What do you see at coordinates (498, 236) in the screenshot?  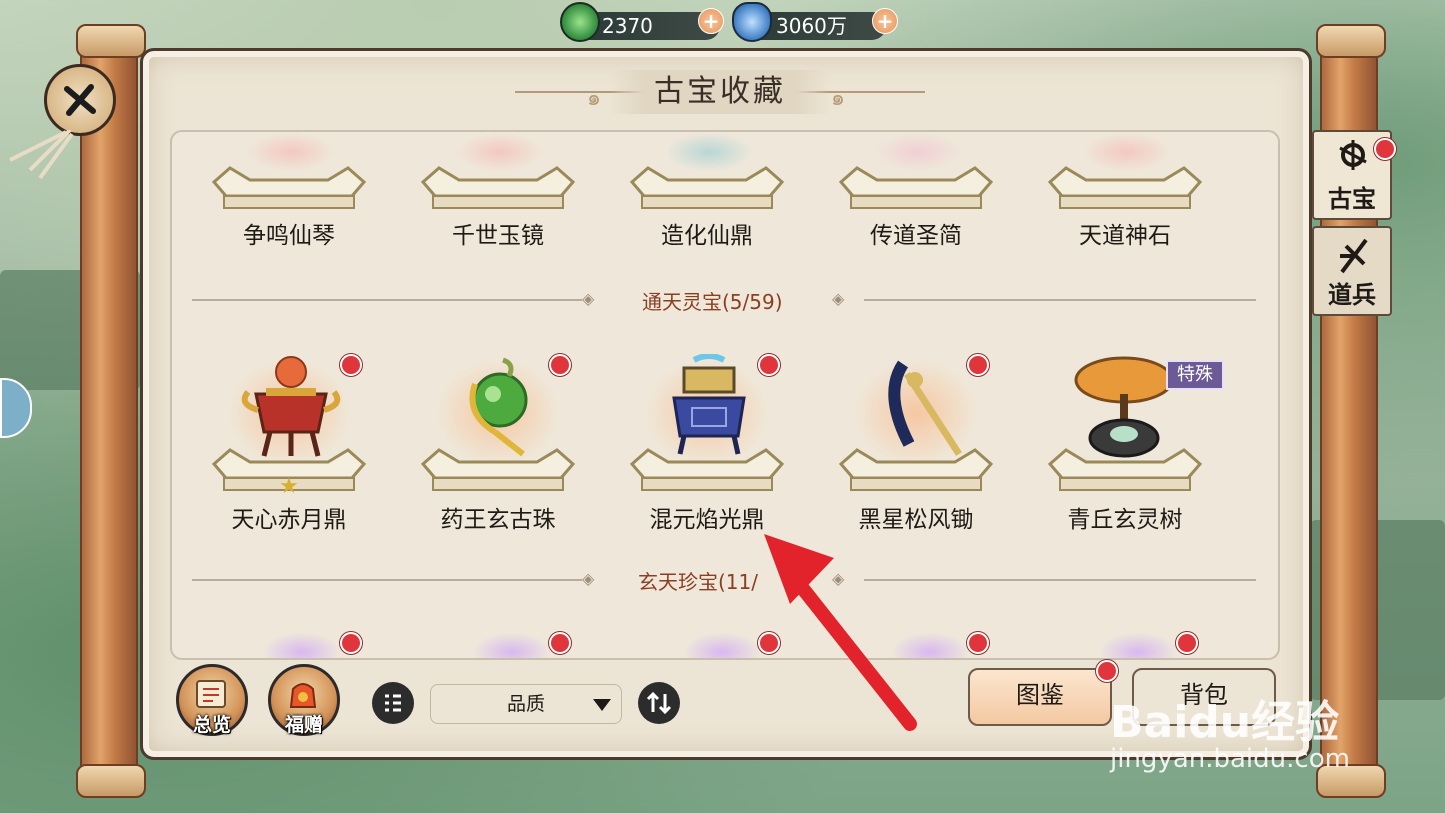 I see `item-name: 千世玉镜` at bounding box center [498, 236].